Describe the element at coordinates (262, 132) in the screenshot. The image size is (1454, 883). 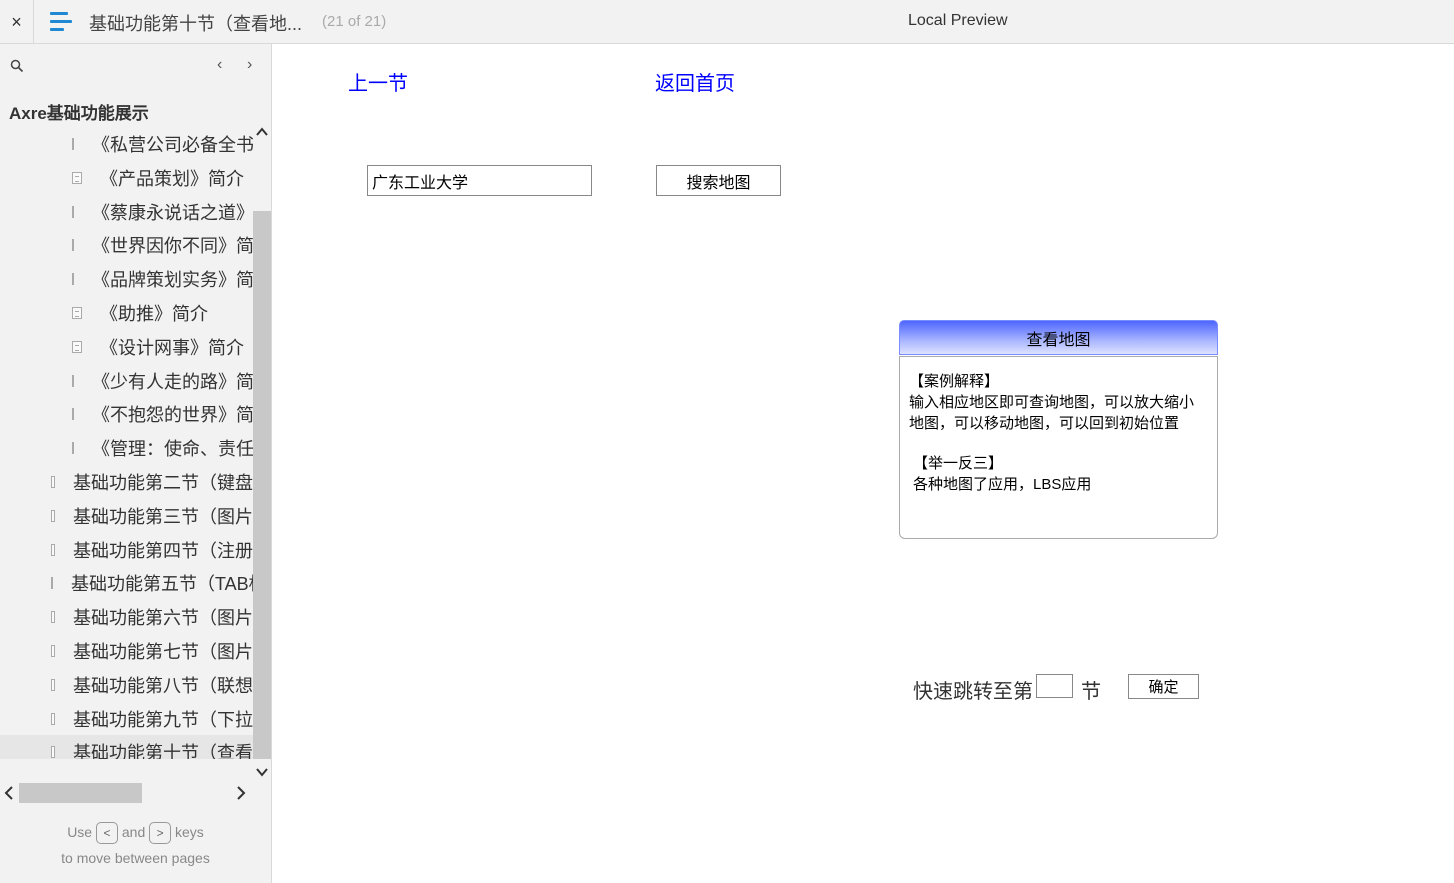
I see `chevron-up-icon` at that location.